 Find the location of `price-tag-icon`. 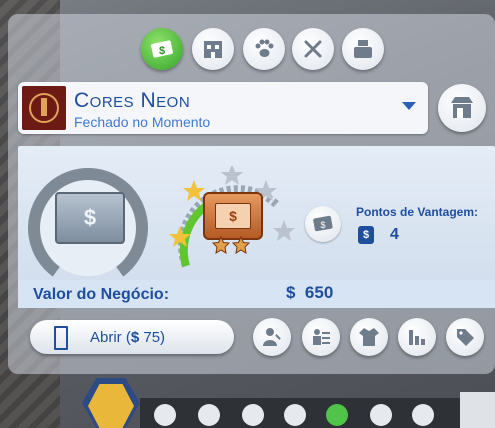

price-tag-icon is located at coordinates (465, 337).